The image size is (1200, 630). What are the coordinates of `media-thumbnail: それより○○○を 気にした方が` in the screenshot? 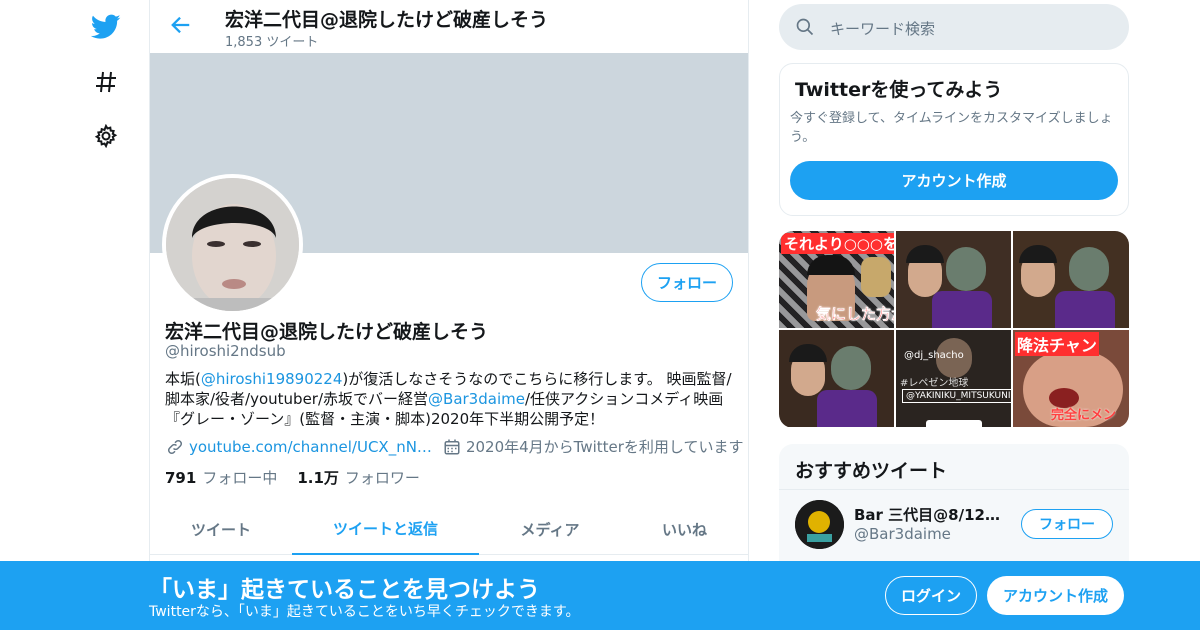 It's located at (836, 279).